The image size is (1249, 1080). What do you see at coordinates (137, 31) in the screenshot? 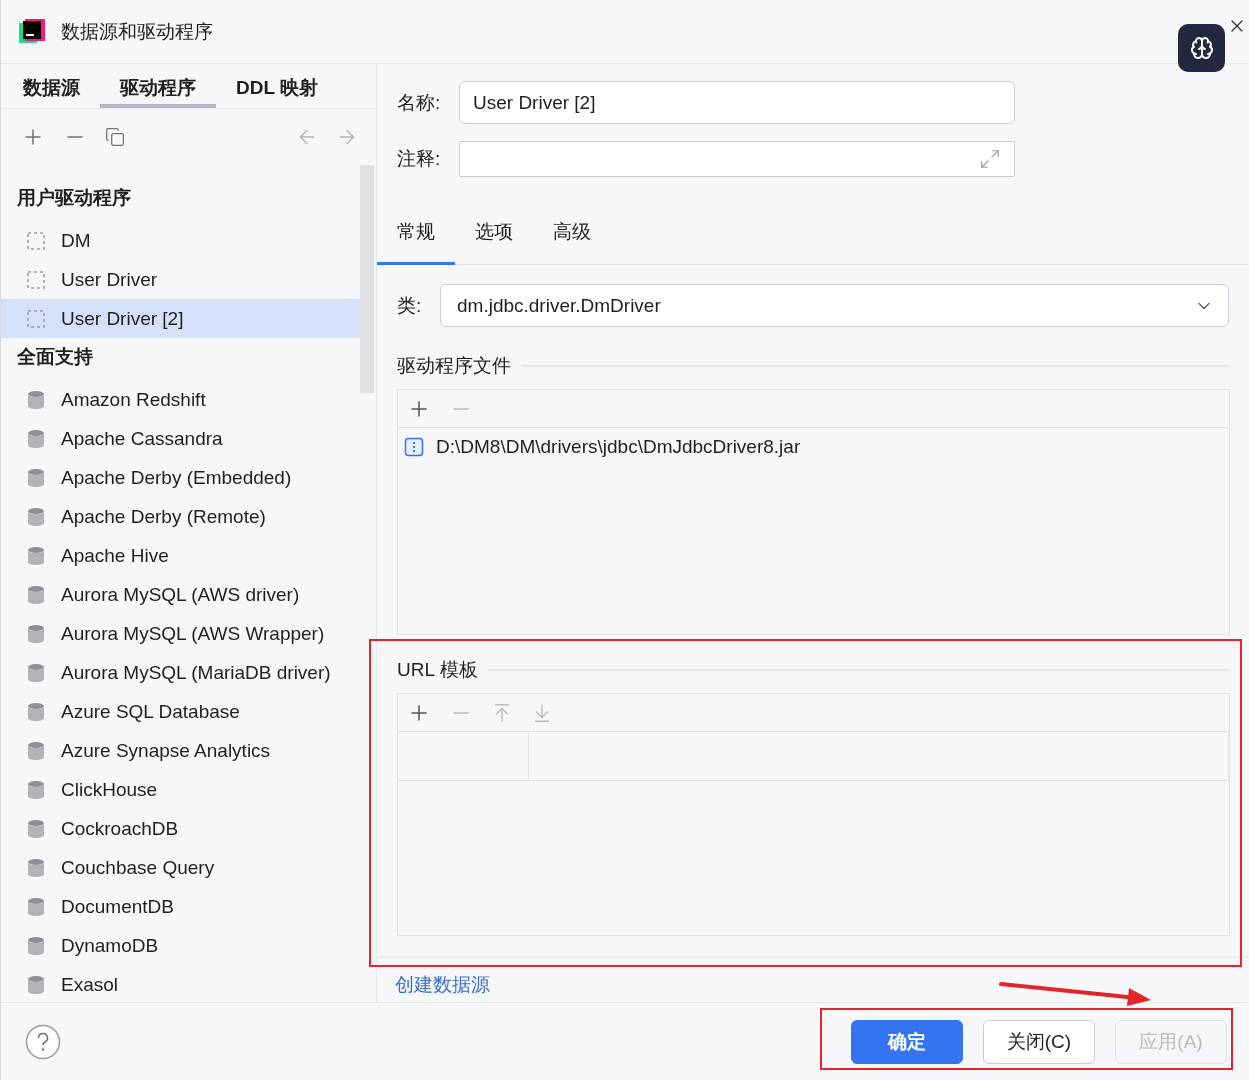
I see `window-title: 数据源和驱动程序` at bounding box center [137, 31].